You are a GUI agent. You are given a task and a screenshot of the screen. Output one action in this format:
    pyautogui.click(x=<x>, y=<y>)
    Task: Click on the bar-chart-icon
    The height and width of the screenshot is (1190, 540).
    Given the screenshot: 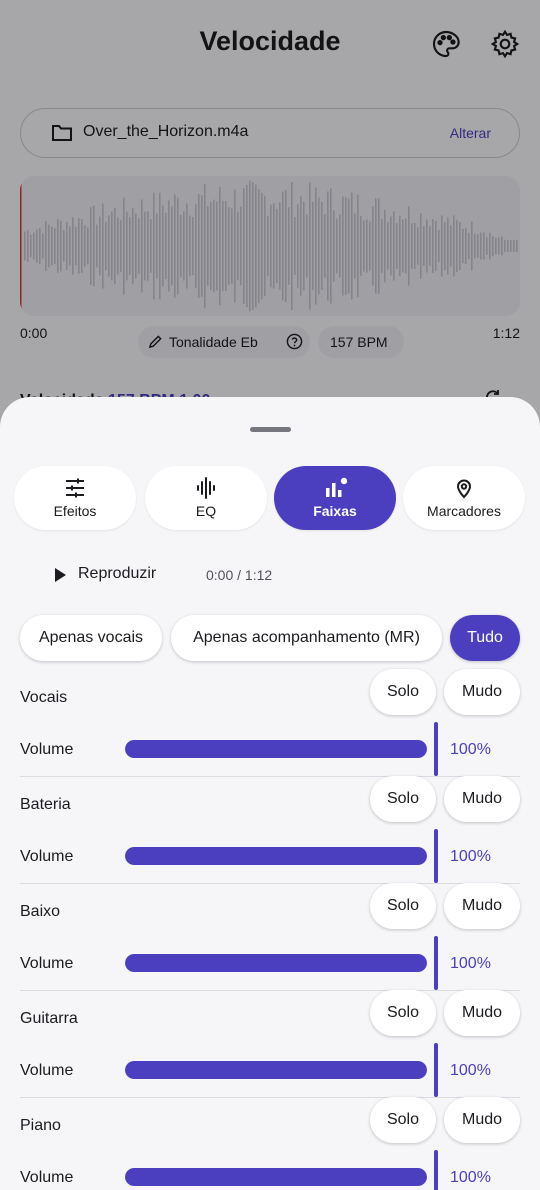 What is the action you would take?
    pyautogui.click(x=336, y=487)
    